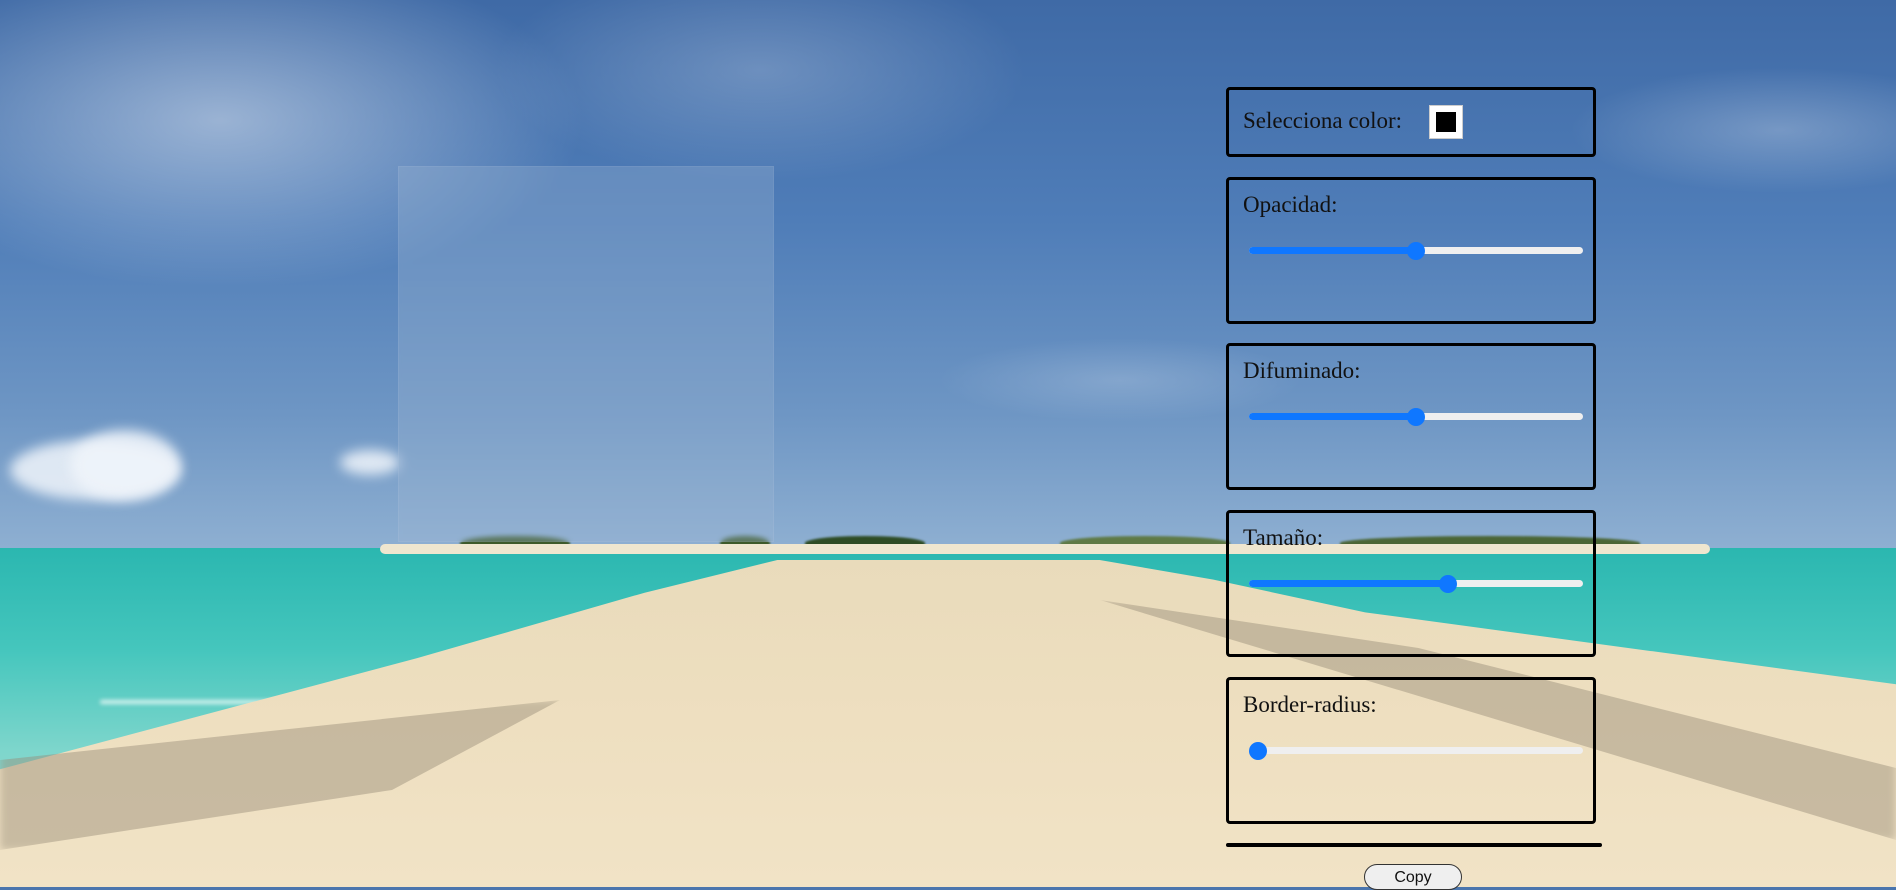  Describe the element at coordinates (1323, 120) in the screenshot. I see `color-label: Selecciona color:` at that location.